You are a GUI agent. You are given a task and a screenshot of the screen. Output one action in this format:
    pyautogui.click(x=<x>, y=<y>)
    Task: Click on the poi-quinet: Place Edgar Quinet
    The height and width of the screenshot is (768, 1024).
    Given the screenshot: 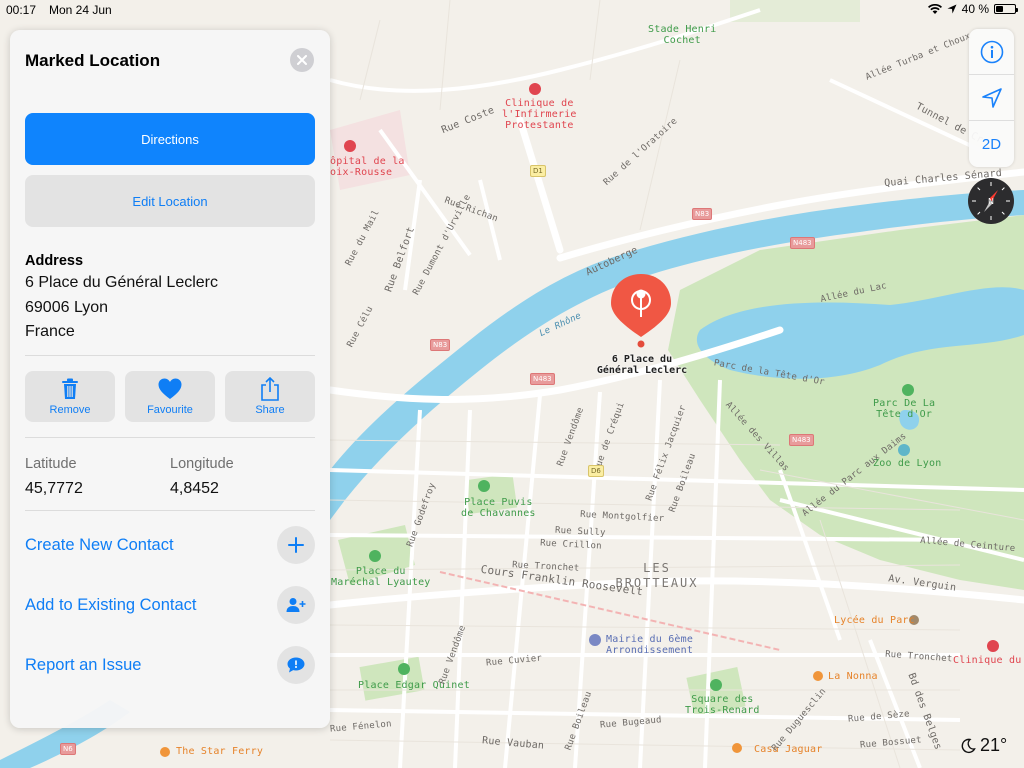 What is the action you would take?
    pyautogui.click(x=414, y=685)
    